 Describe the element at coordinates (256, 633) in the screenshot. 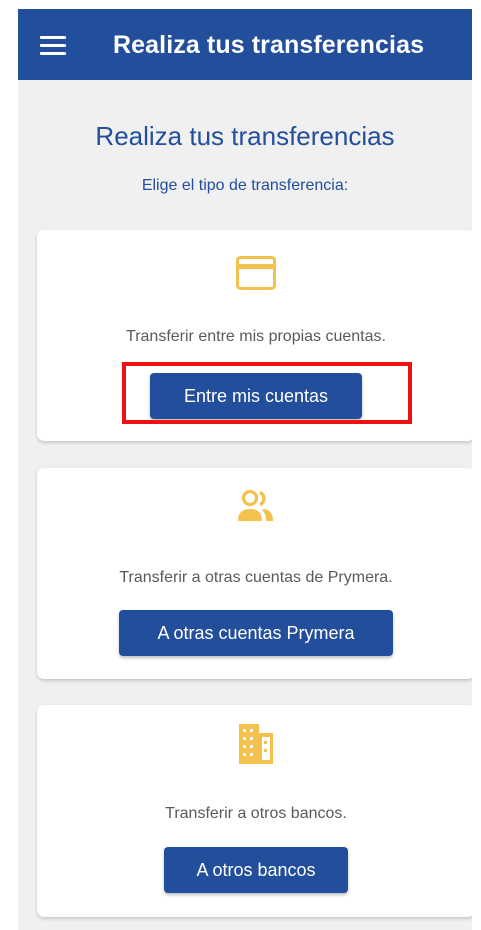

I see `prymera-accounts-button: A otras cuentas Prymera` at that location.